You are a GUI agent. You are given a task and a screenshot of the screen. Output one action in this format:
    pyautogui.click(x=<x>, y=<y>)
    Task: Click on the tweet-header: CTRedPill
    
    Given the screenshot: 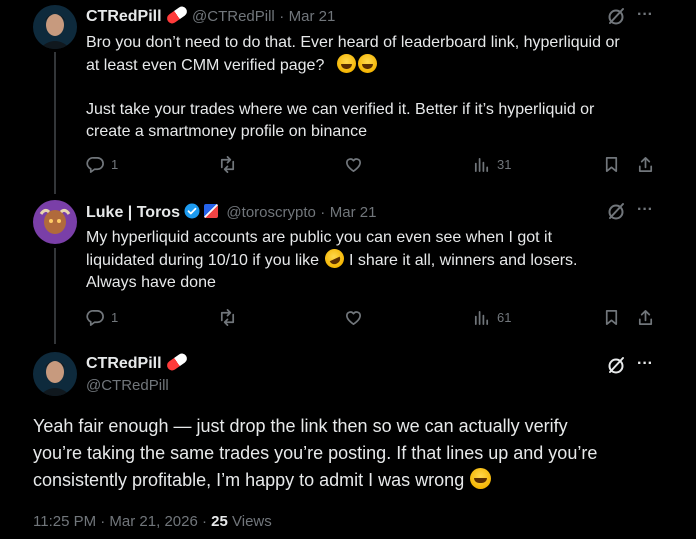 What is the action you would take?
    pyautogui.click(x=137, y=362)
    